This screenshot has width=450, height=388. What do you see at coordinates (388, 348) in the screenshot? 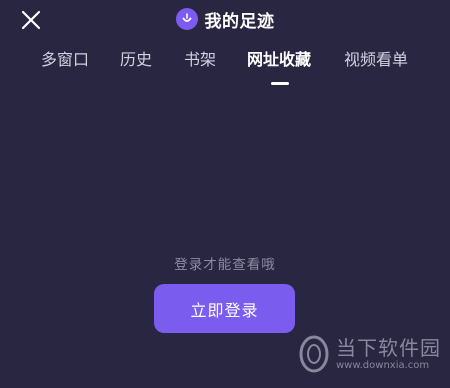
I see `watermark-text: 当下软件园` at bounding box center [388, 348].